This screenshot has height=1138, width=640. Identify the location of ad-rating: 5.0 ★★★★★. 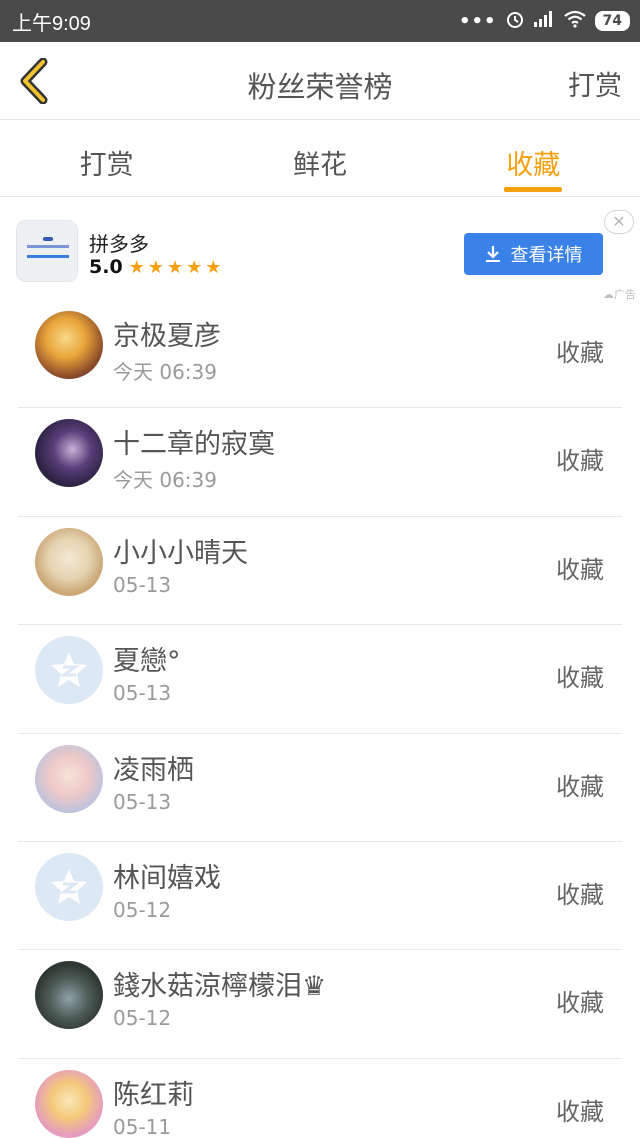
(156, 267).